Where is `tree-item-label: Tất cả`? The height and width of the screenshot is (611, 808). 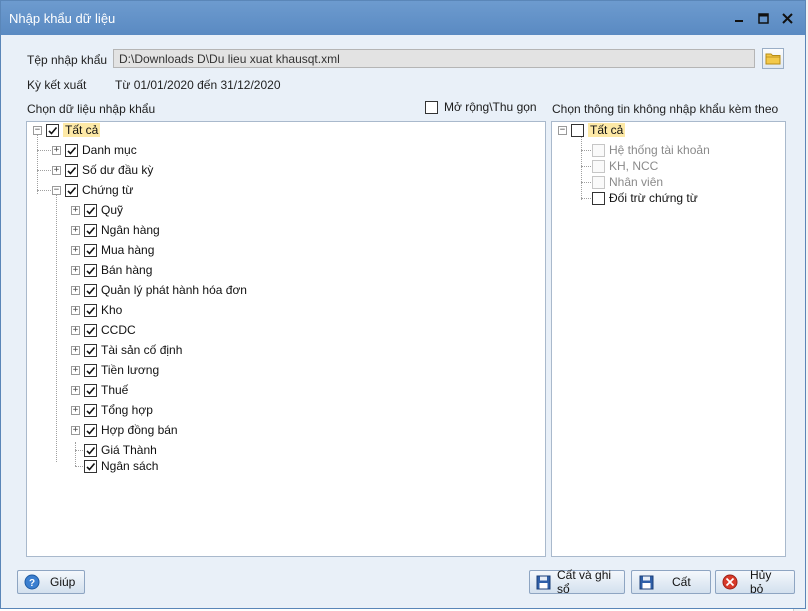
tree-item-label: Tất cả is located at coordinates (82, 130).